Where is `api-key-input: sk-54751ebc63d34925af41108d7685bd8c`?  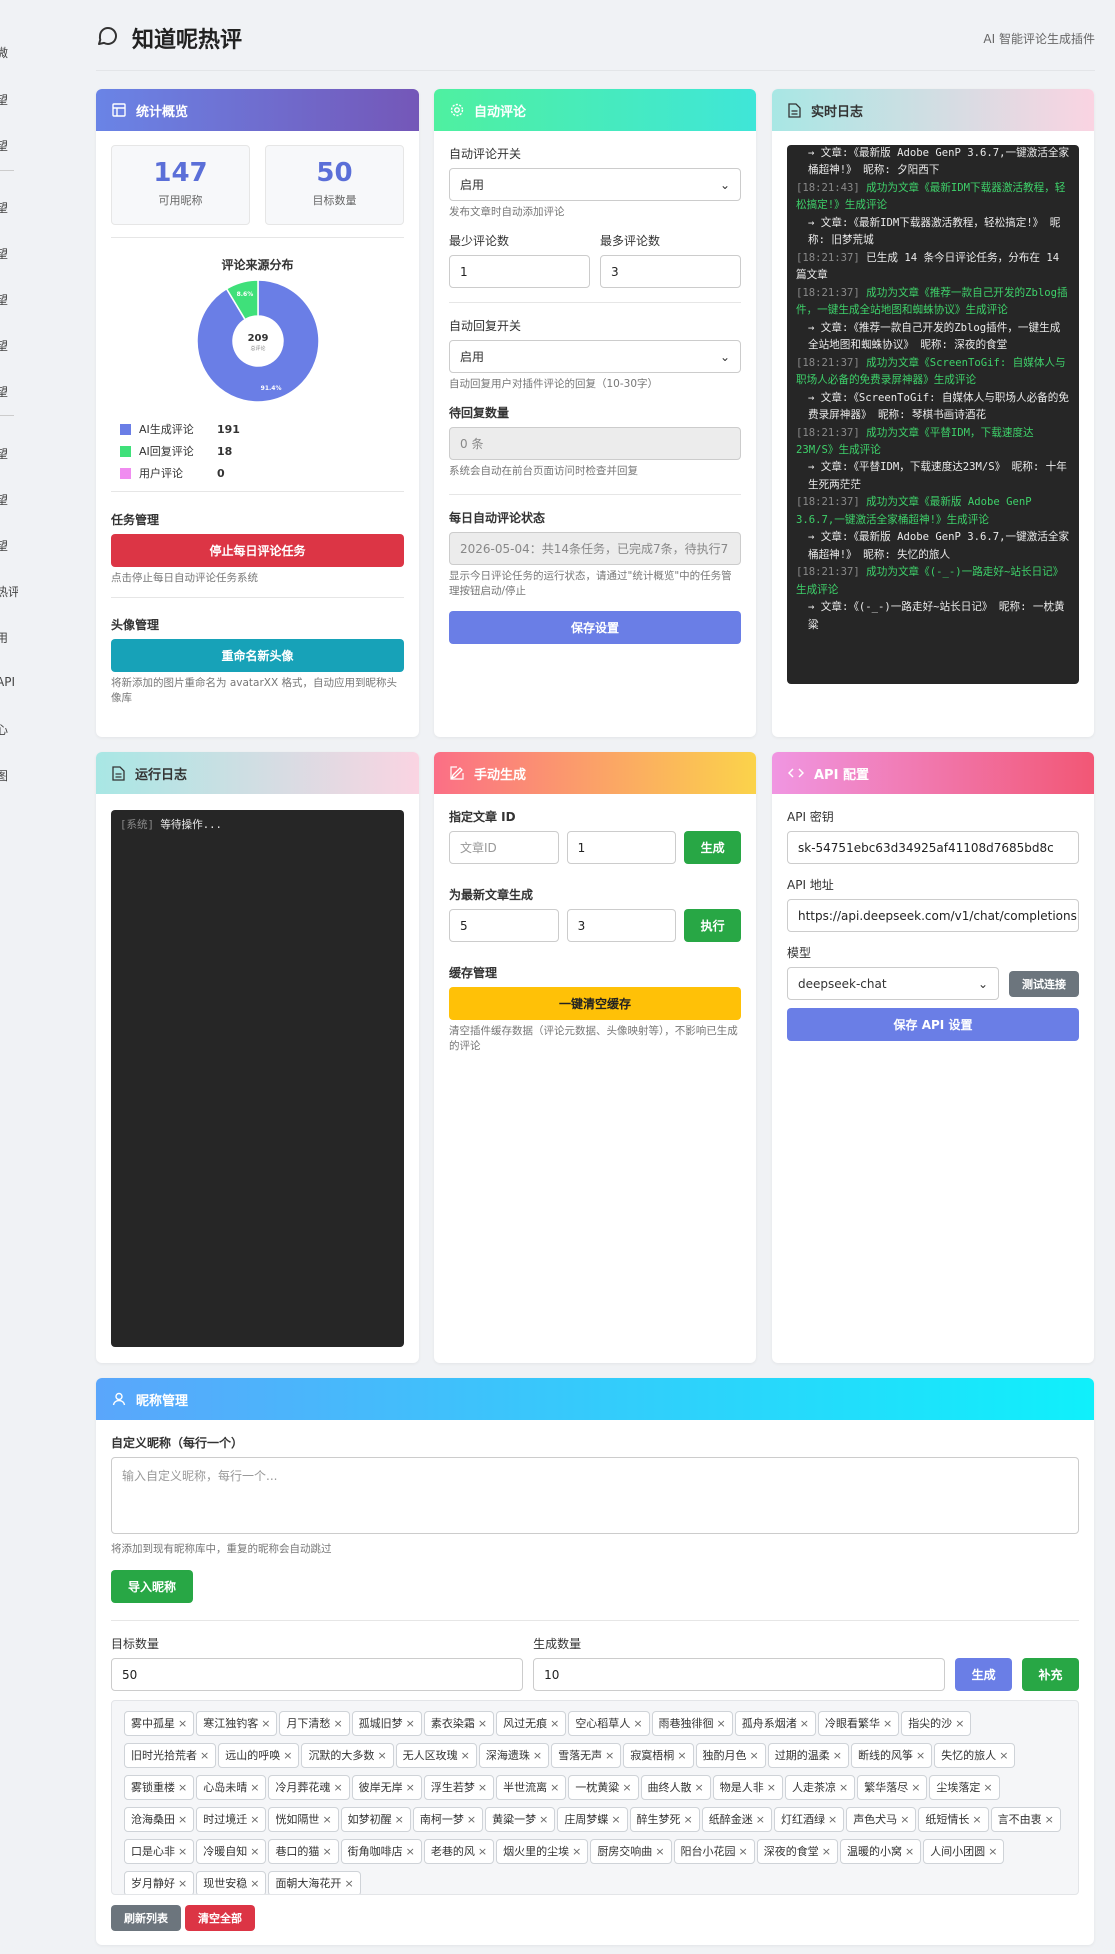
api-key-input: sk-54751ebc63d34925af41108d7685bd8c is located at coordinates (933, 847).